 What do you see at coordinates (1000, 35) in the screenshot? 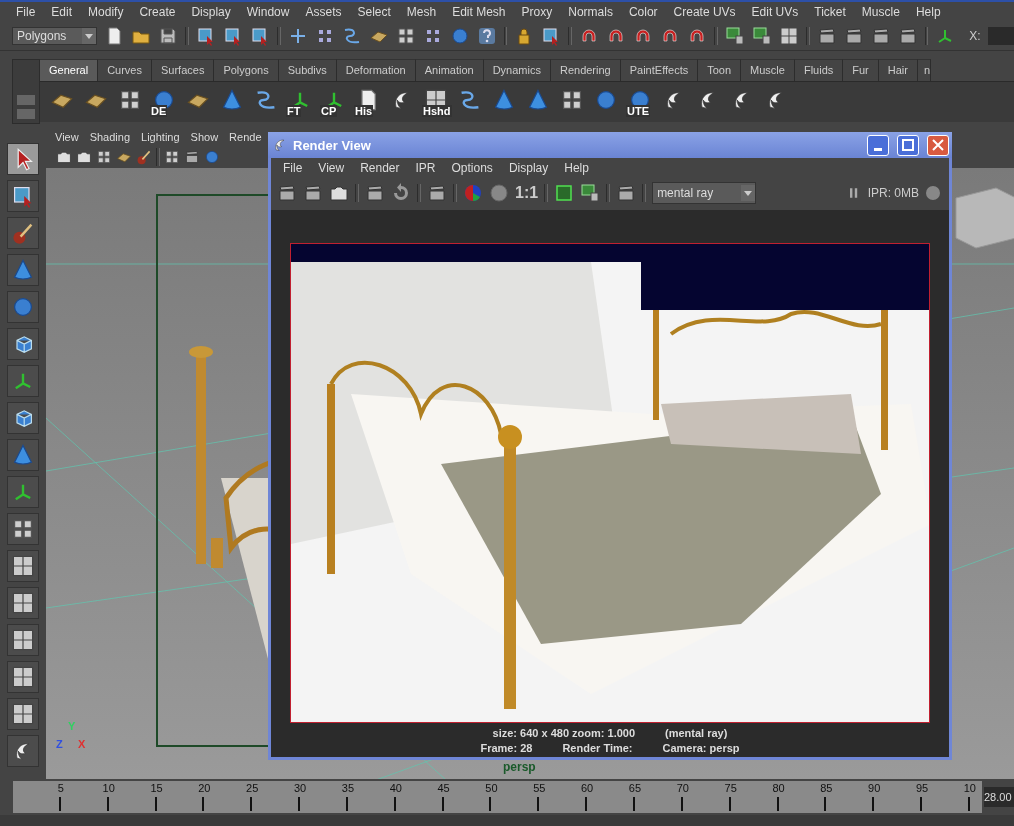
I see `coordinate-field` at bounding box center [1000, 35].